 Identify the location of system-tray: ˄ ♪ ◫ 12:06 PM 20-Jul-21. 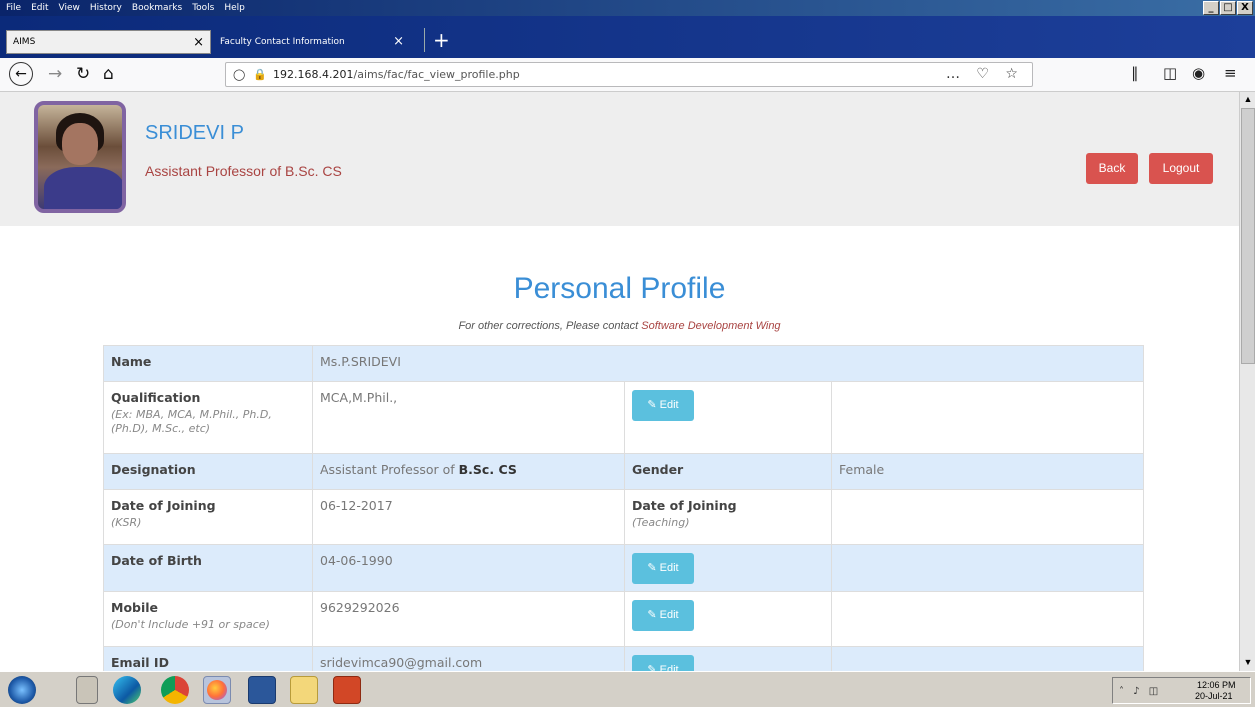
(1181, 690).